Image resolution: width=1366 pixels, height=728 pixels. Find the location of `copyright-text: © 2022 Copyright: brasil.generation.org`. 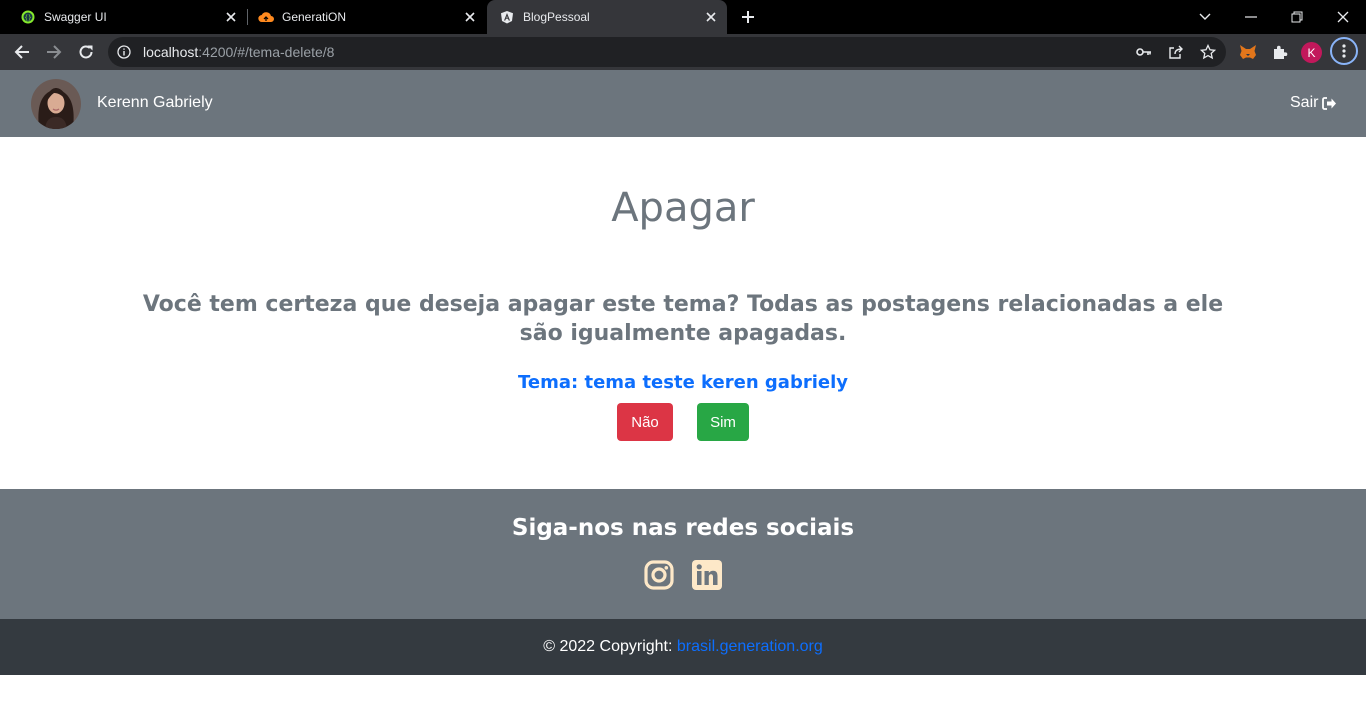

copyright-text: © 2022 Copyright: brasil.generation.org is located at coordinates (683, 647).